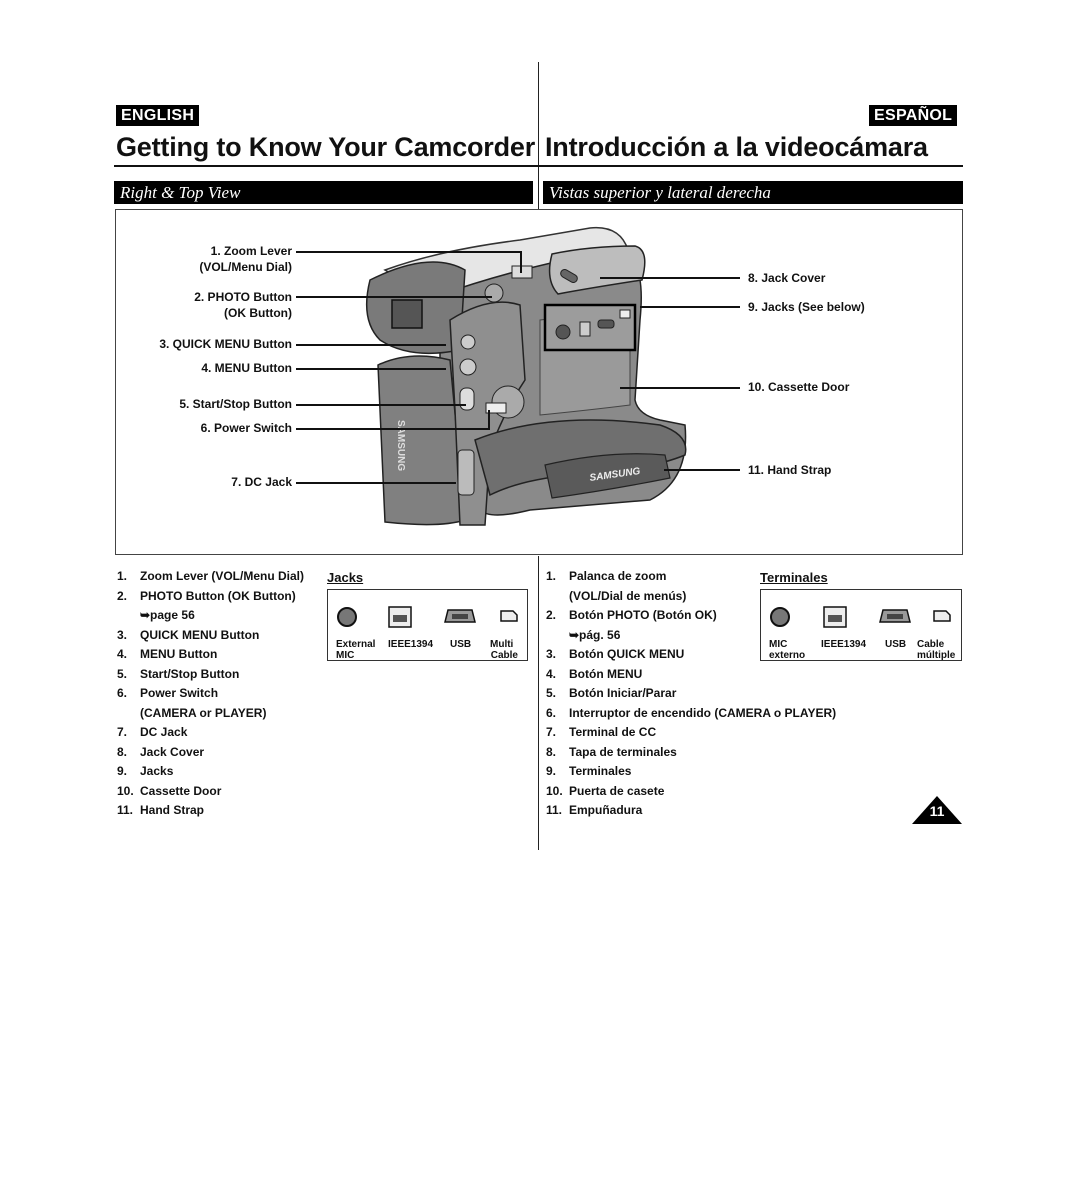  What do you see at coordinates (736, 147) in the screenshot?
I see `spanish-page-title: Introducción a la videocámara` at bounding box center [736, 147].